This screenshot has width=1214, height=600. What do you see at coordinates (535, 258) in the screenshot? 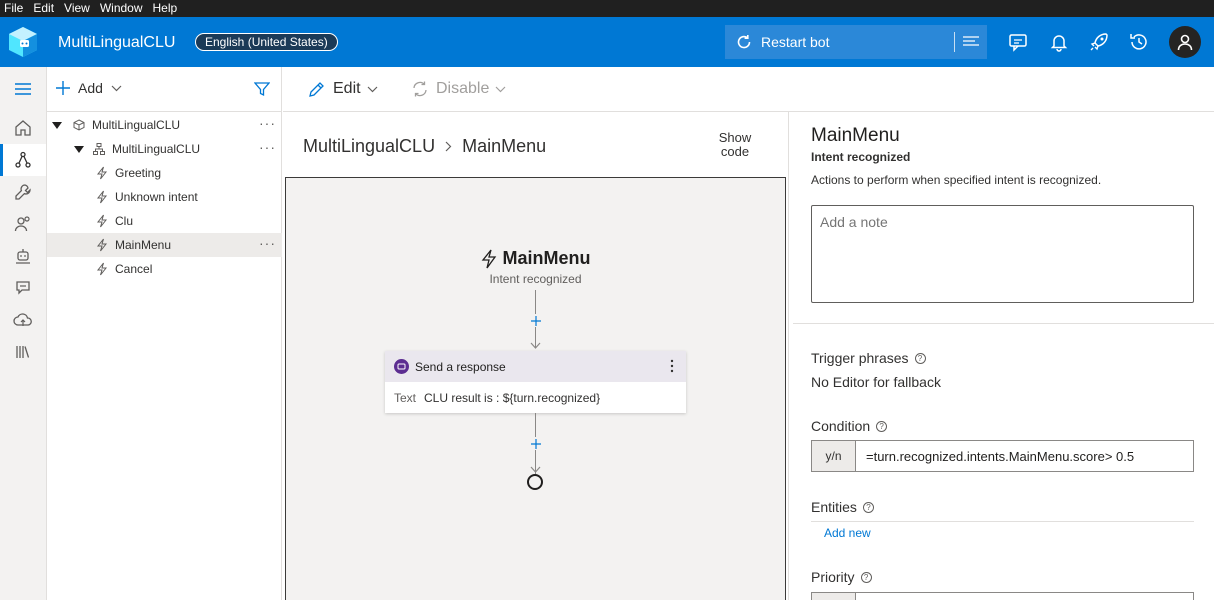
I see `trigger-node-title: MainMenu` at bounding box center [535, 258].